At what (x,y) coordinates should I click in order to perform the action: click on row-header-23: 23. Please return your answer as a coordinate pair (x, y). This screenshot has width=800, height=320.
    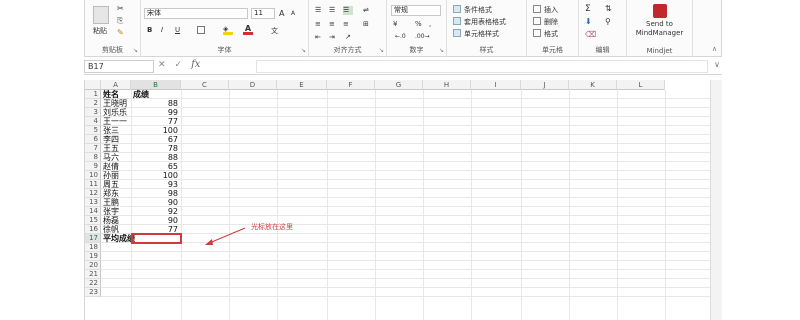
    Looking at the image, I should click on (93, 292).